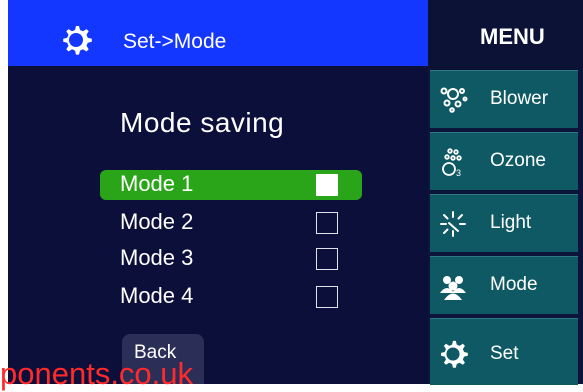 Image resolution: width=583 pixels, height=392 pixels. Describe the element at coordinates (512, 36) in the screenshot. I see `menu-title: MENU` at that location.